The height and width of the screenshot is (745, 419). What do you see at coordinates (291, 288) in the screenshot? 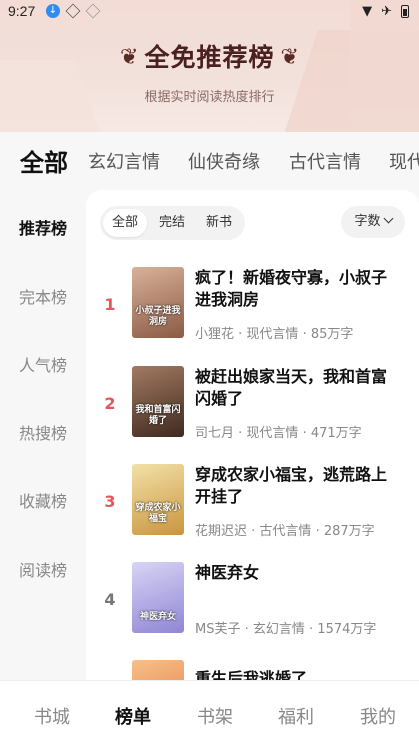
I see `book-title: 疯了！新婚夜守寡，小叔子进我洞房` at bounding box center [291, 288].